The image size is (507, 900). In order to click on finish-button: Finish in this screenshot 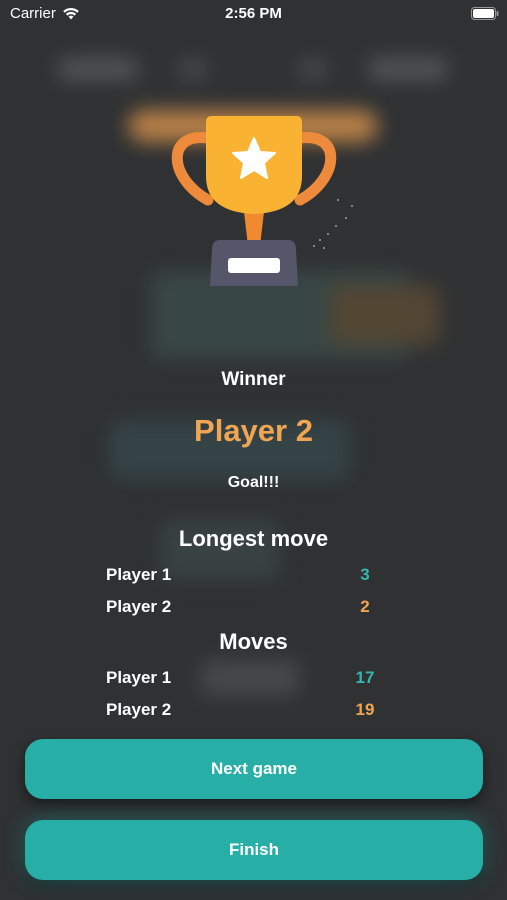, I will do `click(254, 850)`.